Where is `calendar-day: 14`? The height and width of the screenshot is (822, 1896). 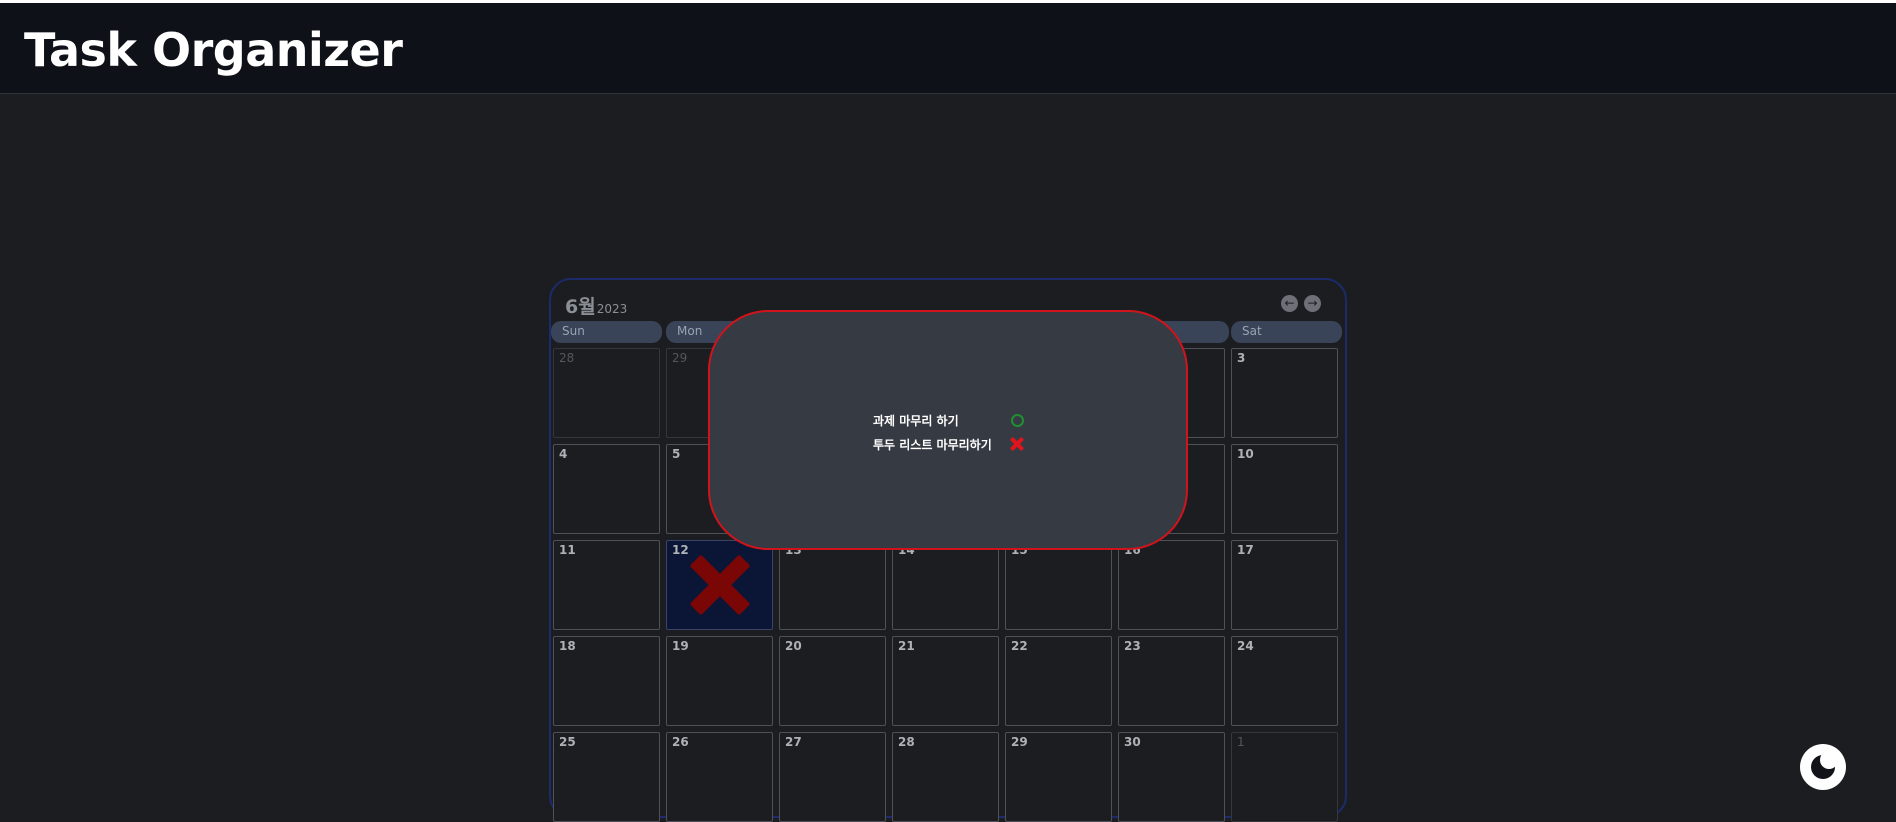
calendar-day: 14 is located at coordinates (945, 585).